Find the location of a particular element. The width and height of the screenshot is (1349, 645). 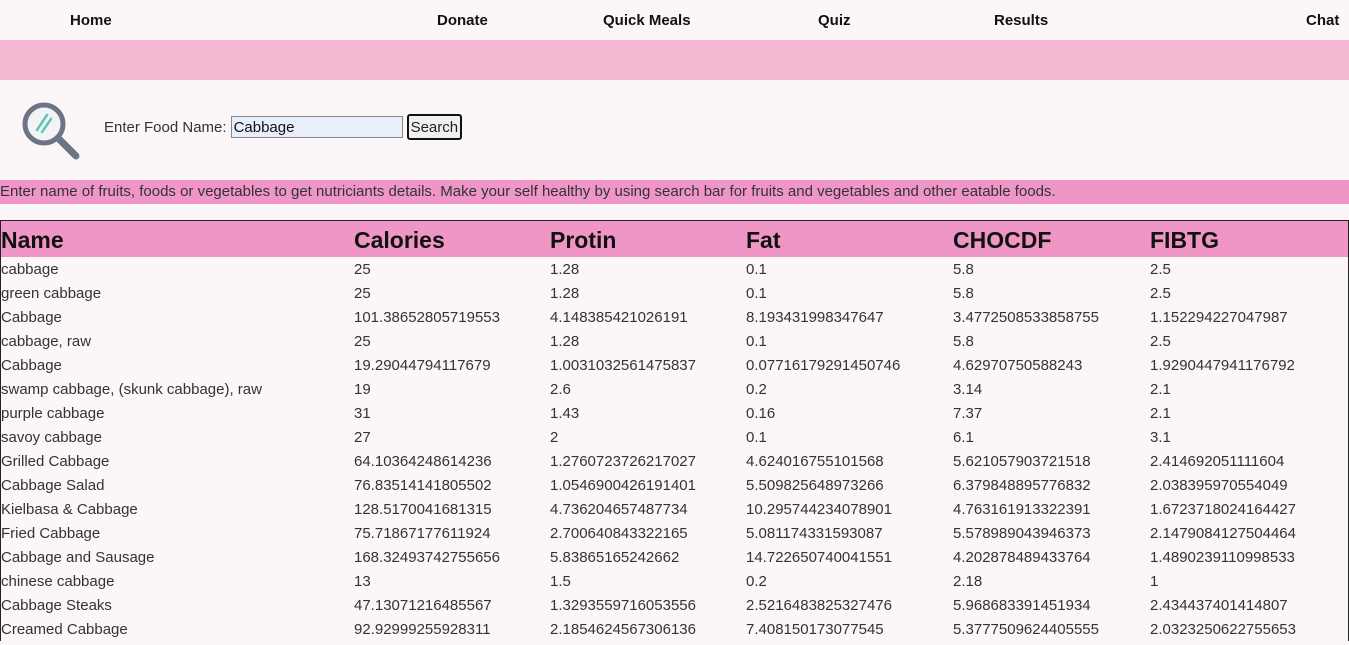

cell-protein: 1.0546900426191401 is located at coordinates (623, 485).